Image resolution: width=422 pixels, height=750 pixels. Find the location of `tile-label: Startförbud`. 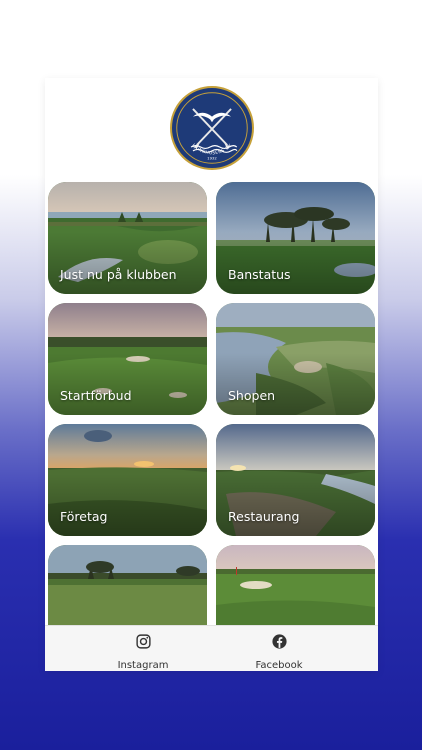

tile-label: Startförbud is located at coordinates (96, 395).